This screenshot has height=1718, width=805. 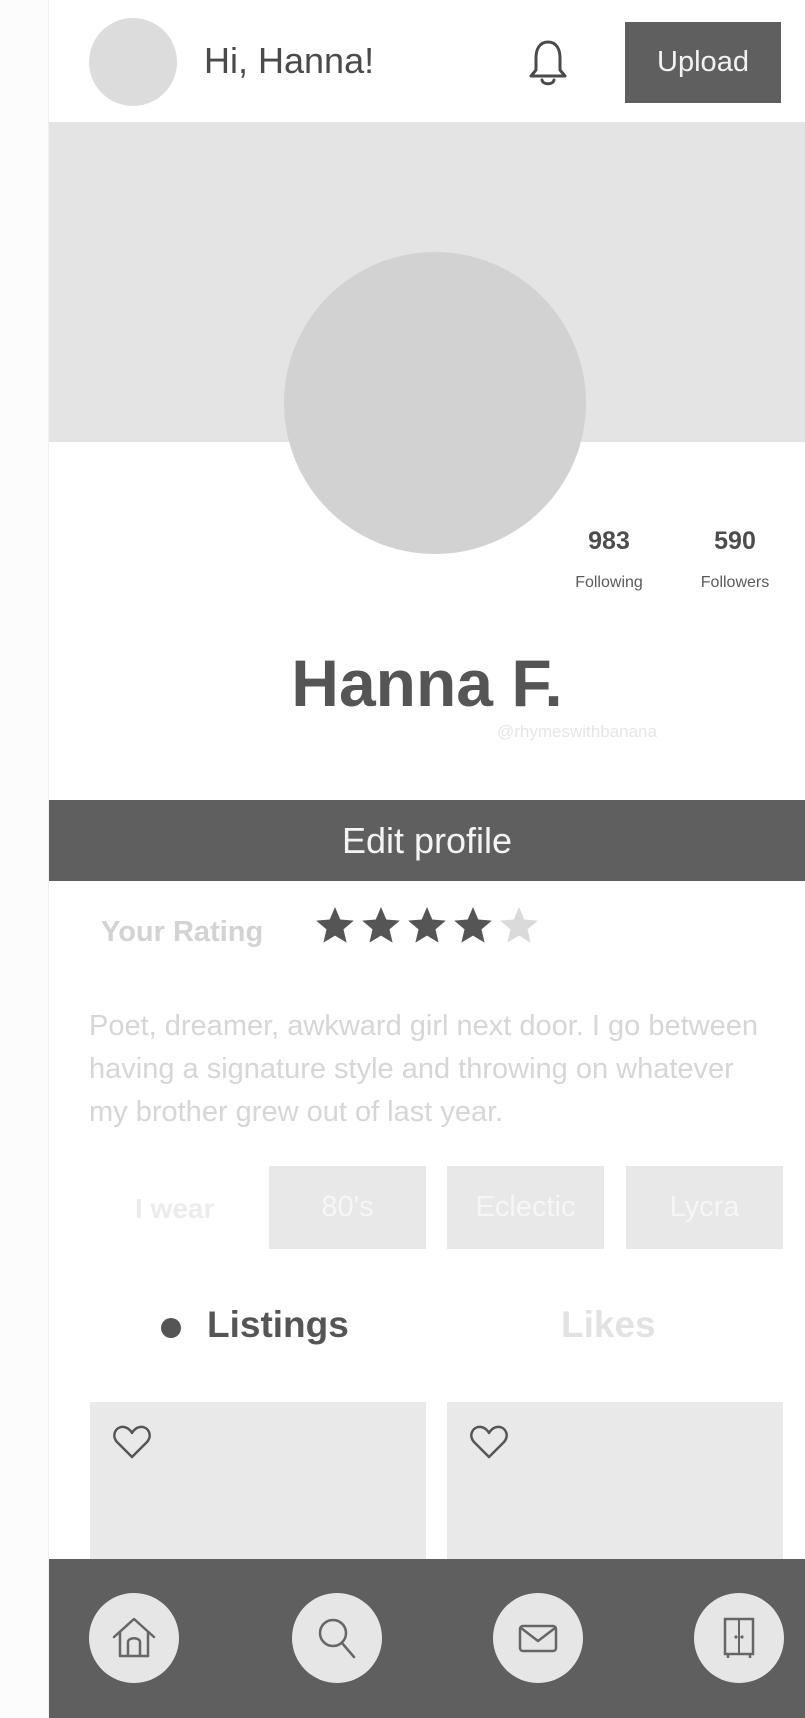 What do you see at coordinates (347, 1207) in the screenshot?
I see `style-tag: 80's` at bounding box center [347, 1207].